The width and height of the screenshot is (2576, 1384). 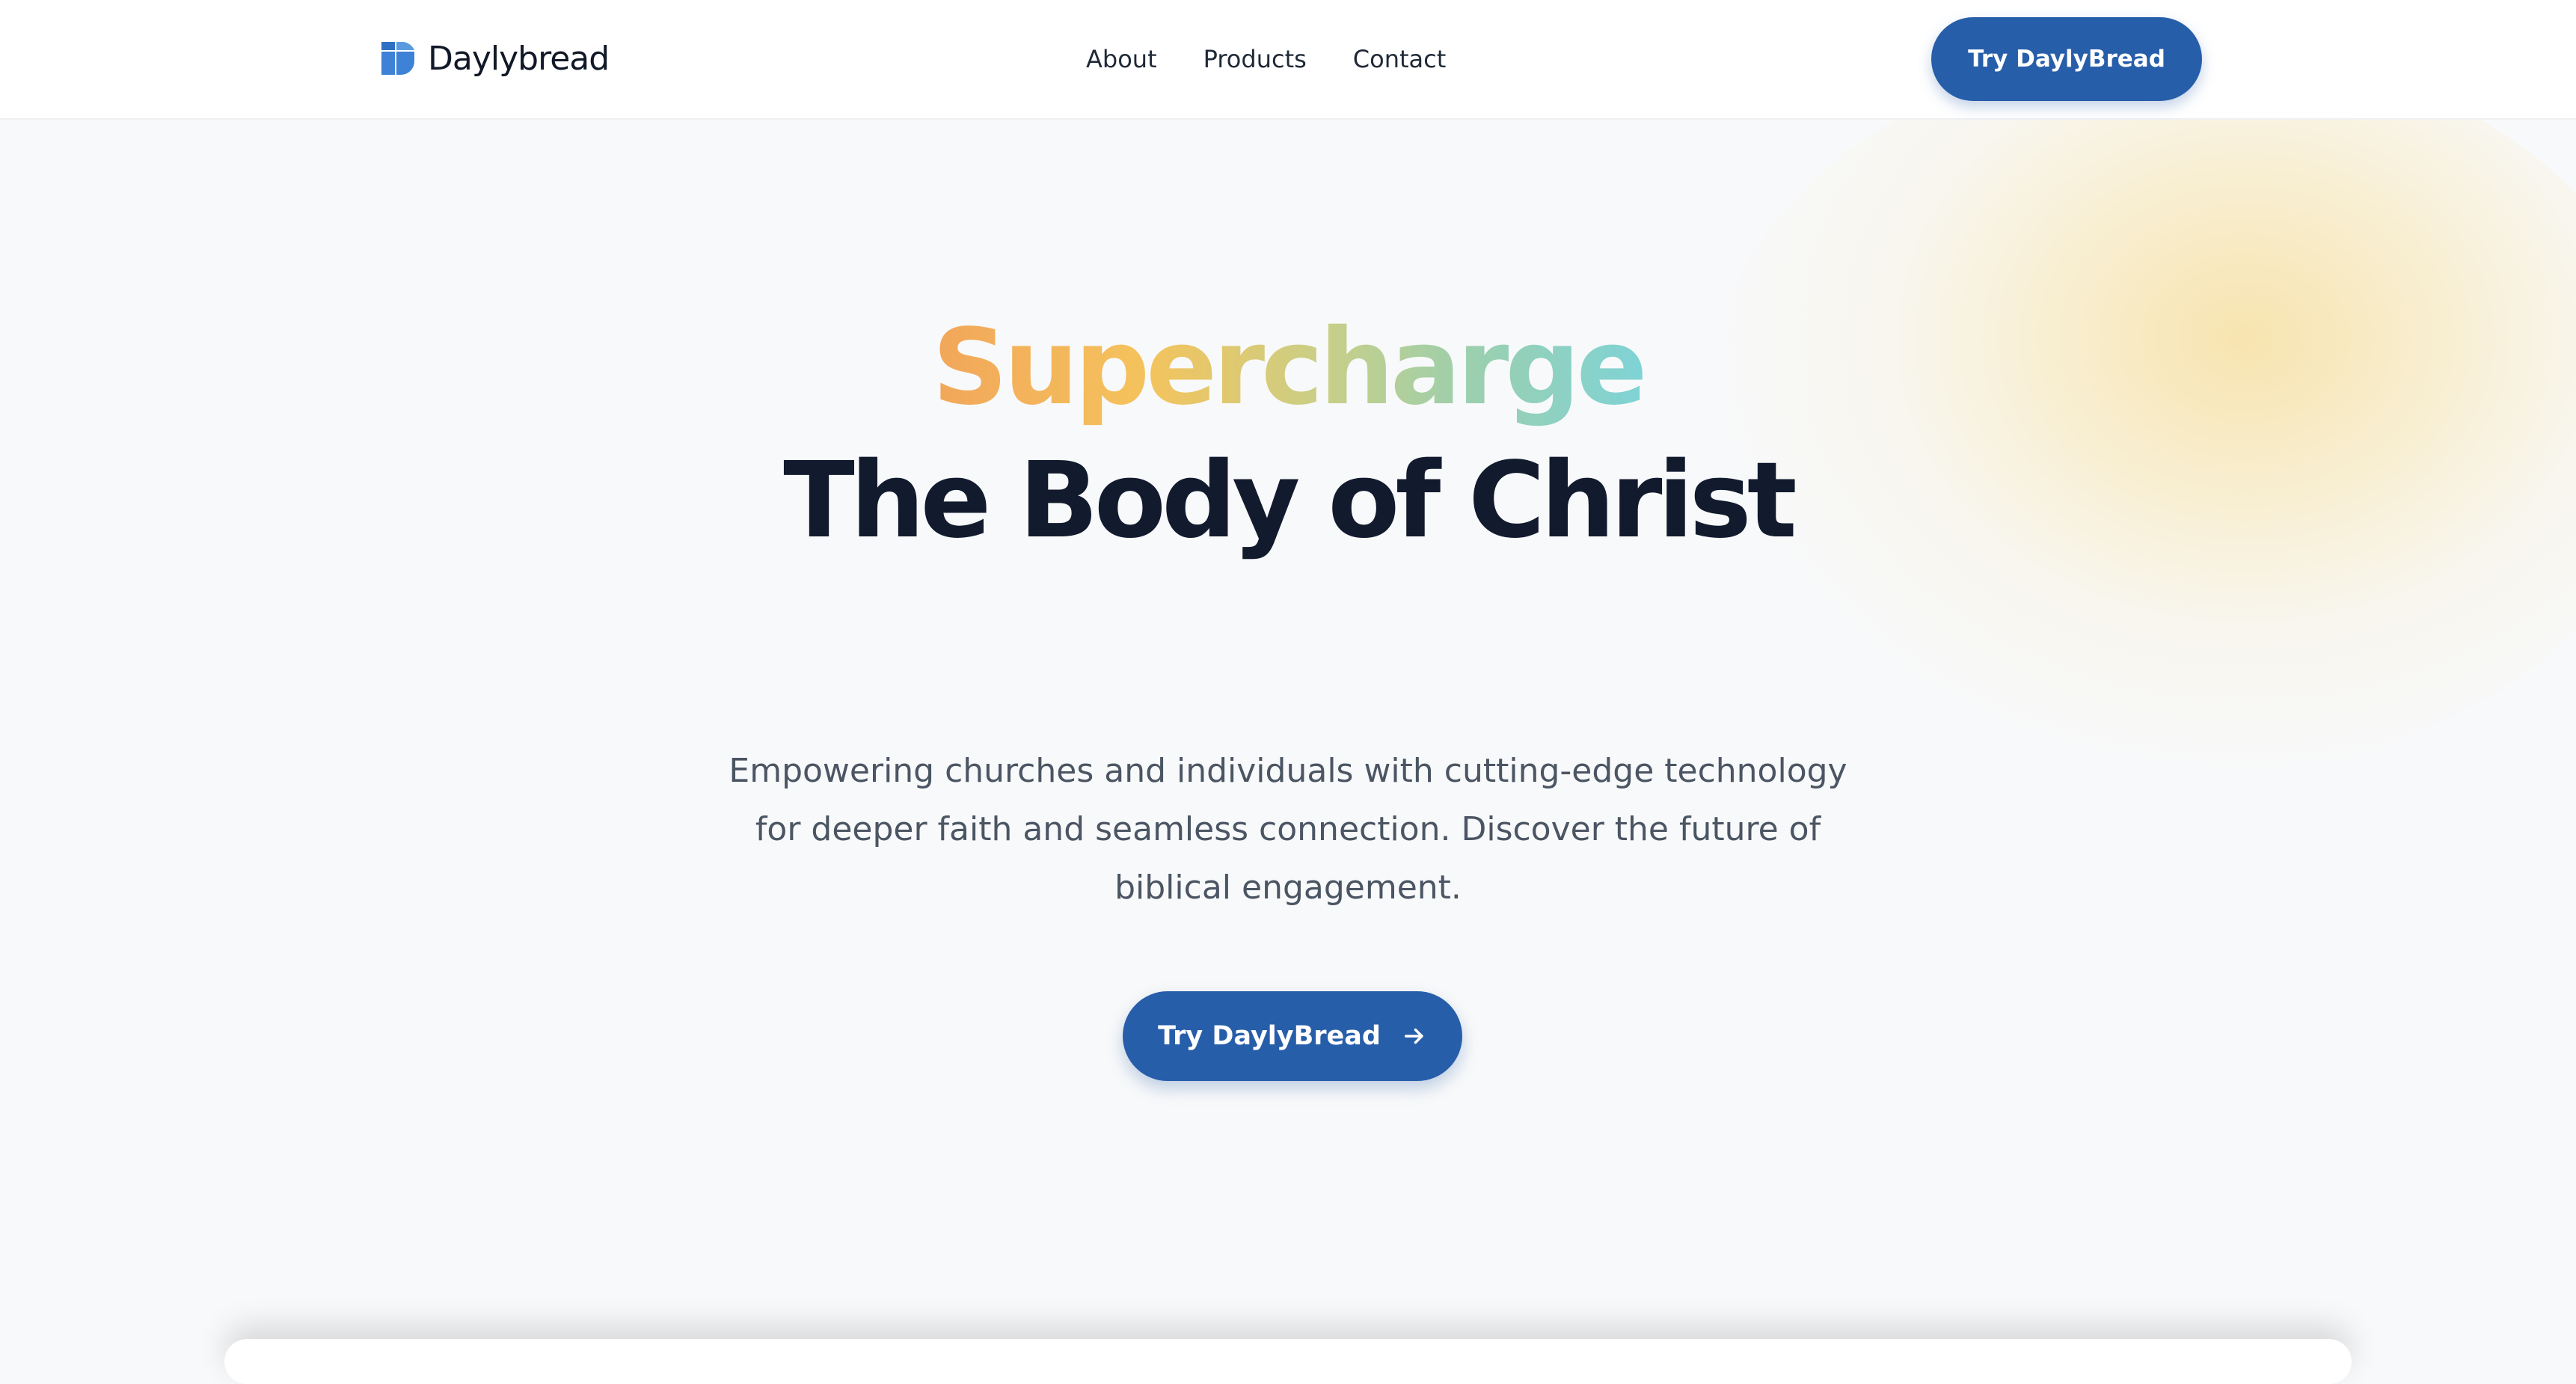 What do you see at coordinates (519, 58) in the screenshot?
I see `logo-text: Daylybread` at bounding box center [519, 58].